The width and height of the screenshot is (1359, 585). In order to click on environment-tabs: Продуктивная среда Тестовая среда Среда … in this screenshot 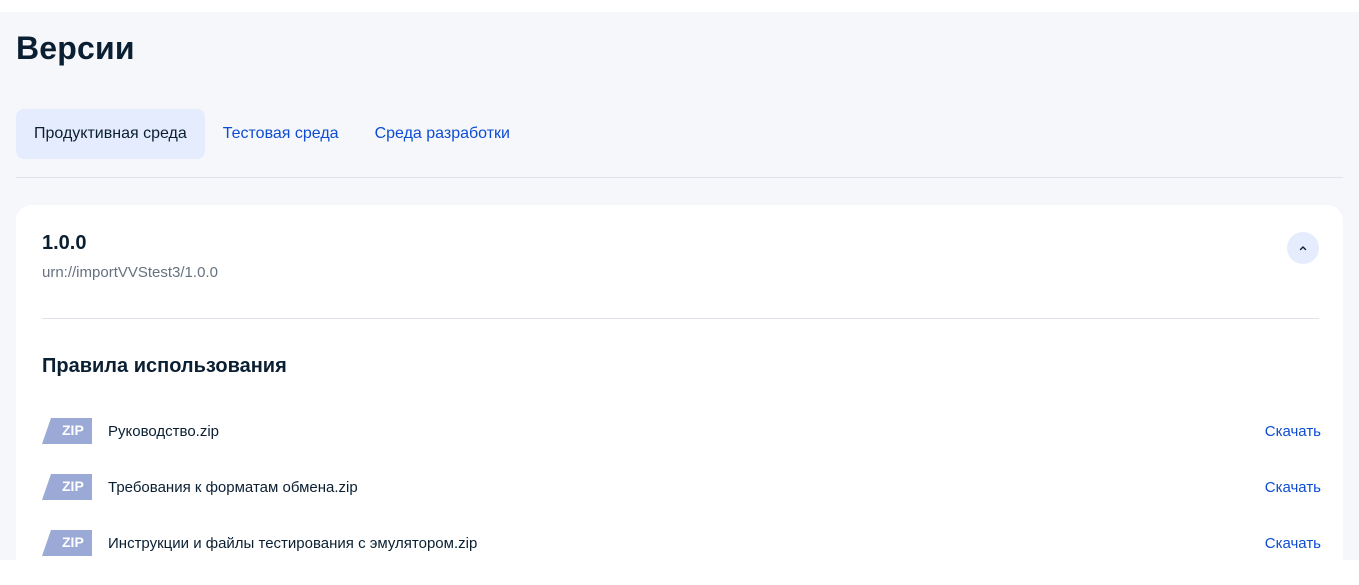, I will do `click(272, 134)`.